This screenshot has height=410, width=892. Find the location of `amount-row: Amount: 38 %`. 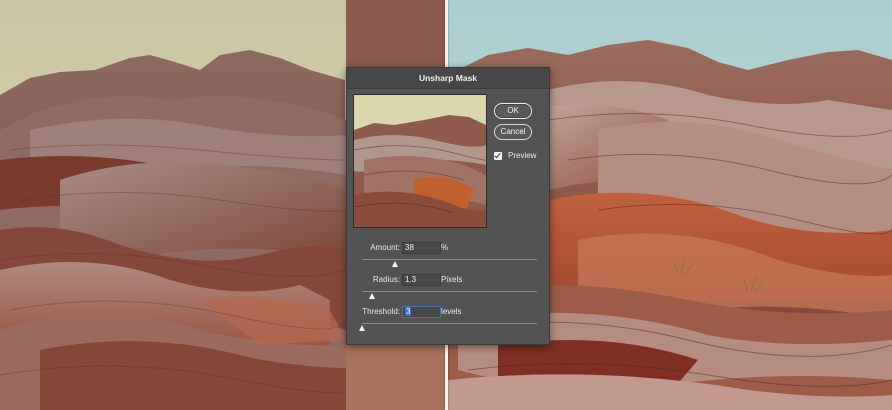

amount-row: Amount: 38 % is located at coordinates (447, 249).